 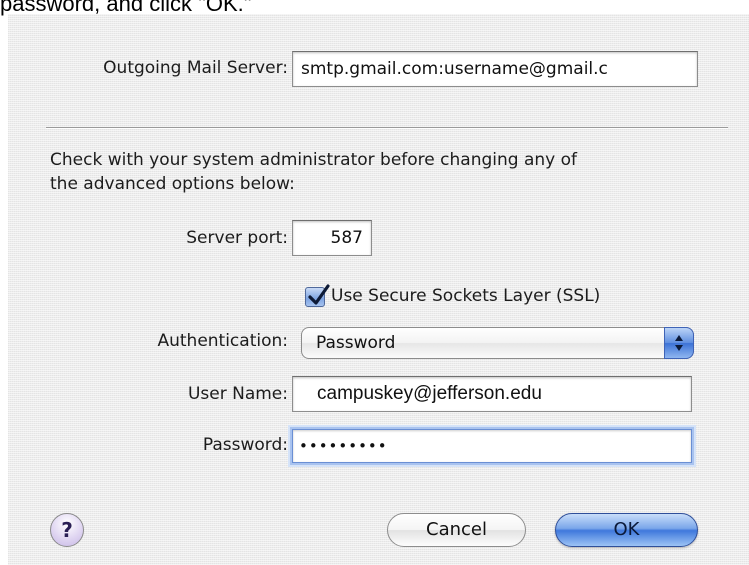 I want to click on updown-arrows-icon, so click(x=679, y=343).